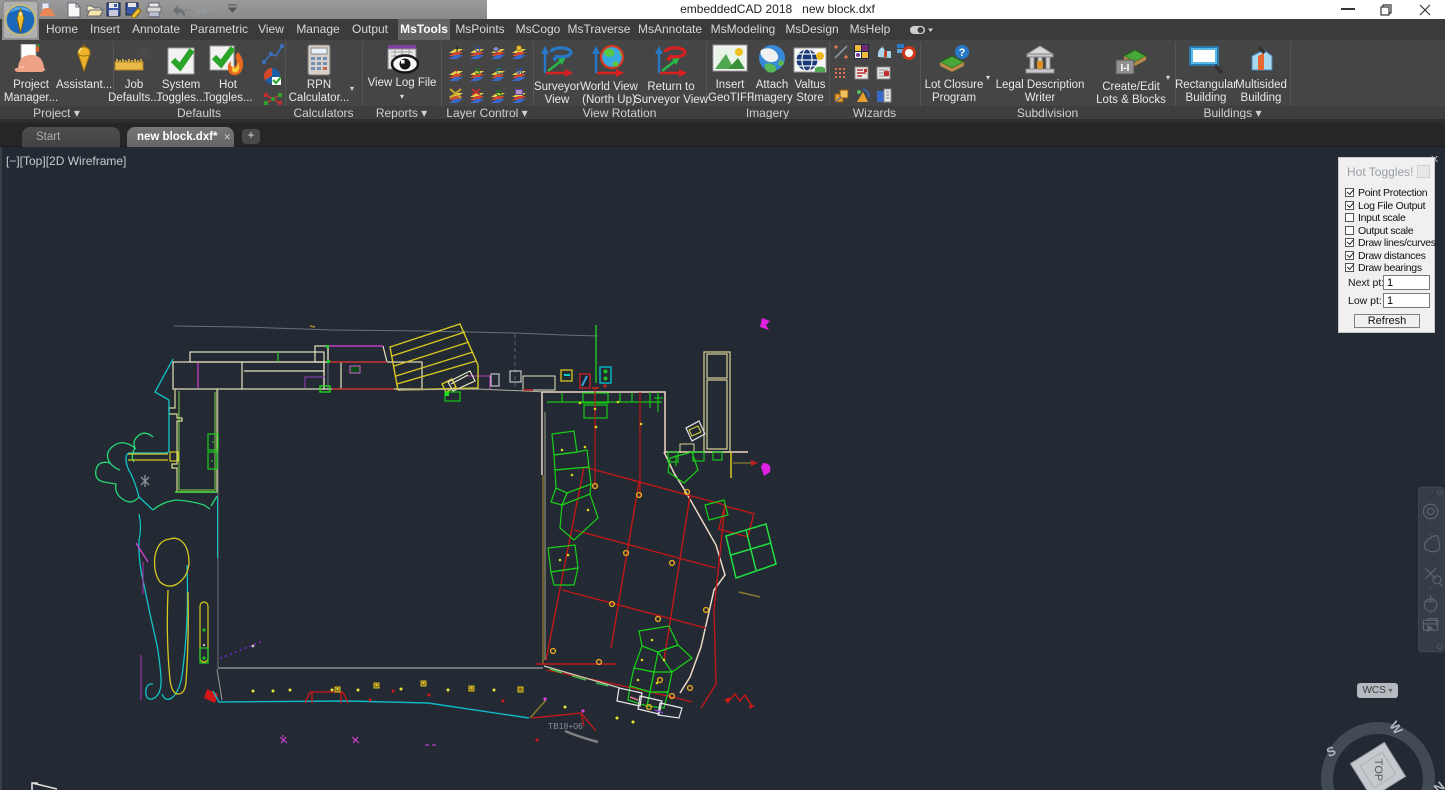  I want to click on svg-text: M, so click(519, 71).